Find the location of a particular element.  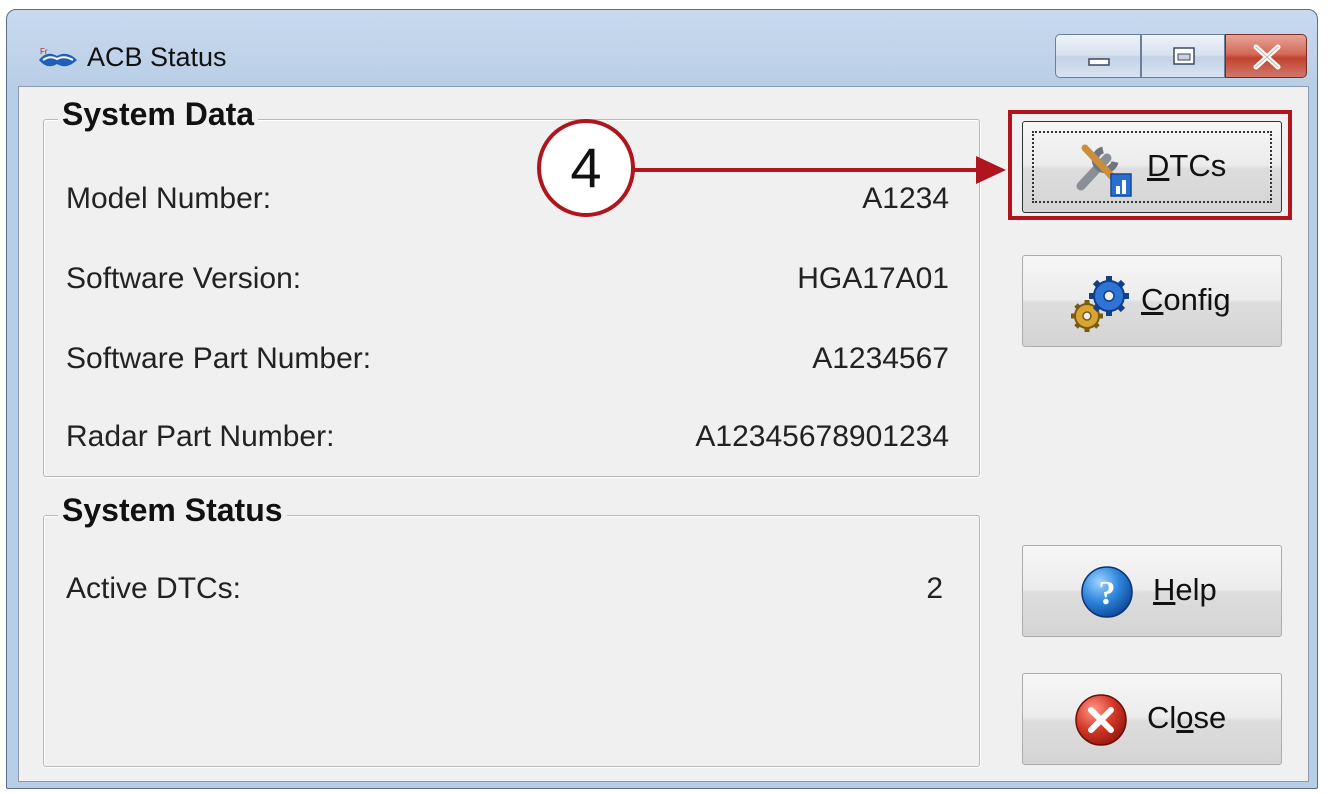

help-label: Help is located at coordinates (1185, 589).